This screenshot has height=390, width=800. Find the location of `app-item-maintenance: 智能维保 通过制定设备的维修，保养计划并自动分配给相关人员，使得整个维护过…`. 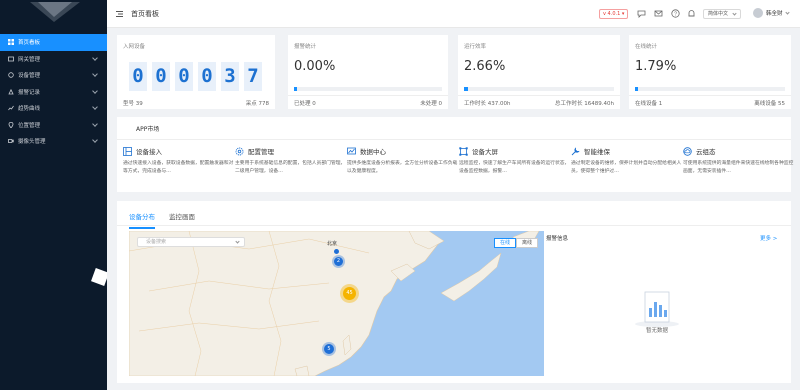

app-item-maintenance: 智能维保 通过制定设备的维修，保养计划并自动分配给相关人员，使得整个维护过… is located at coordinates (627, 161).